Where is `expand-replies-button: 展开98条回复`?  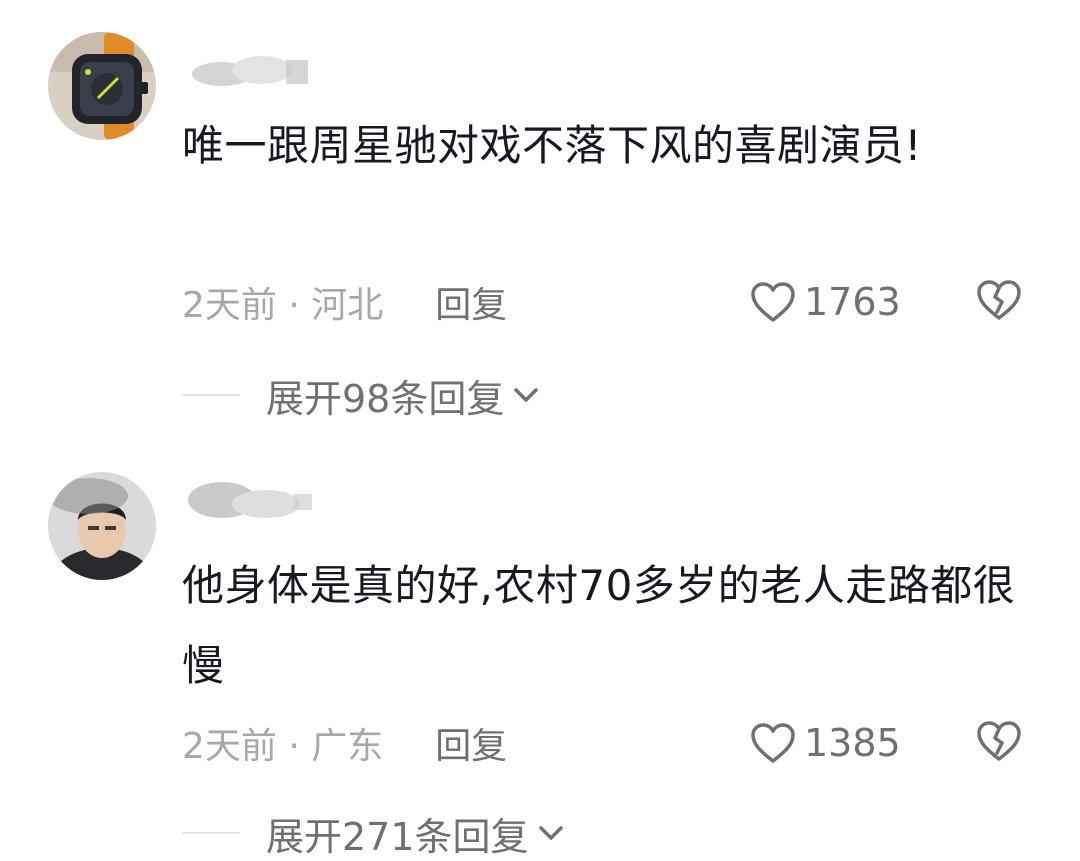
expand-replies-button: 展开98条回复 is located at coordinates (361, 395).